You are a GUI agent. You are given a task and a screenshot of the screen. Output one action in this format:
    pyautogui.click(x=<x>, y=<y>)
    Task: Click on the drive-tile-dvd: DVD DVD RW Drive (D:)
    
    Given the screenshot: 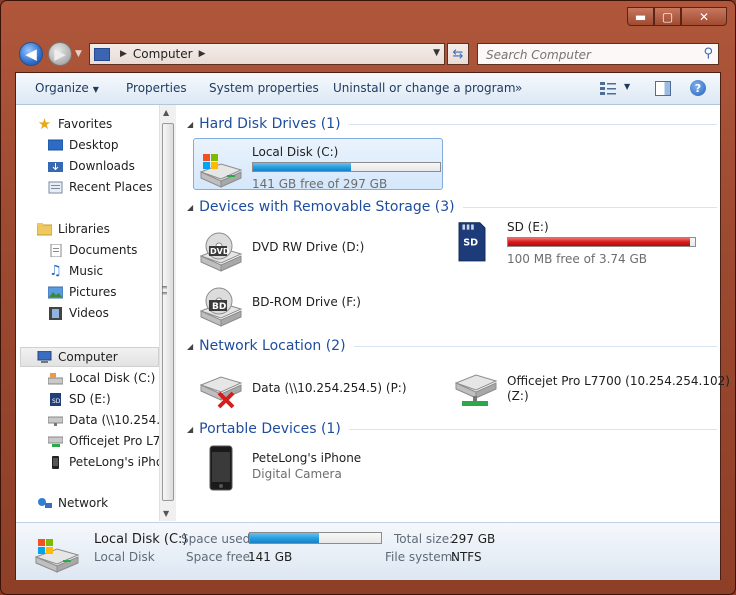 What is the action you would take?
    pyautogui.click(x=312, y=249)
    